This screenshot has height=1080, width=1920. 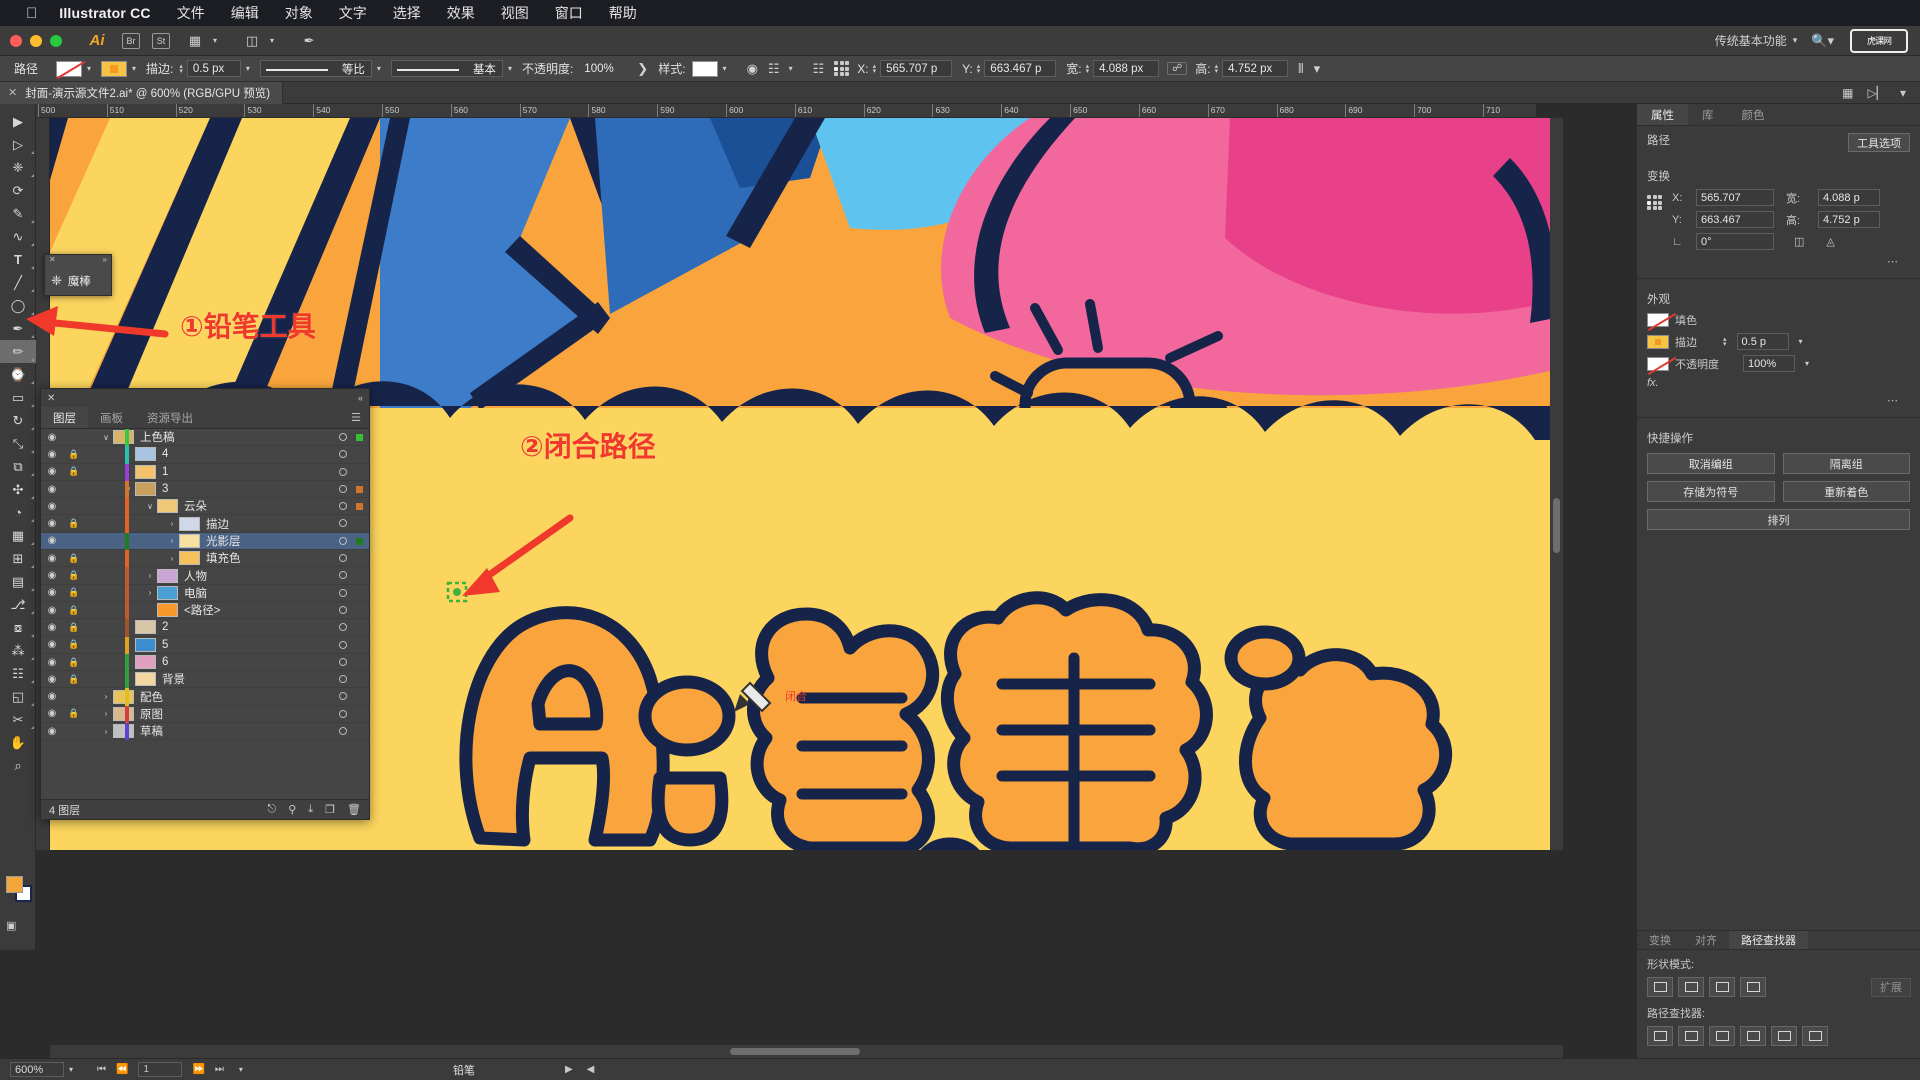 I want to click on menu-item-type: 文字, so click(x=353, y=13).